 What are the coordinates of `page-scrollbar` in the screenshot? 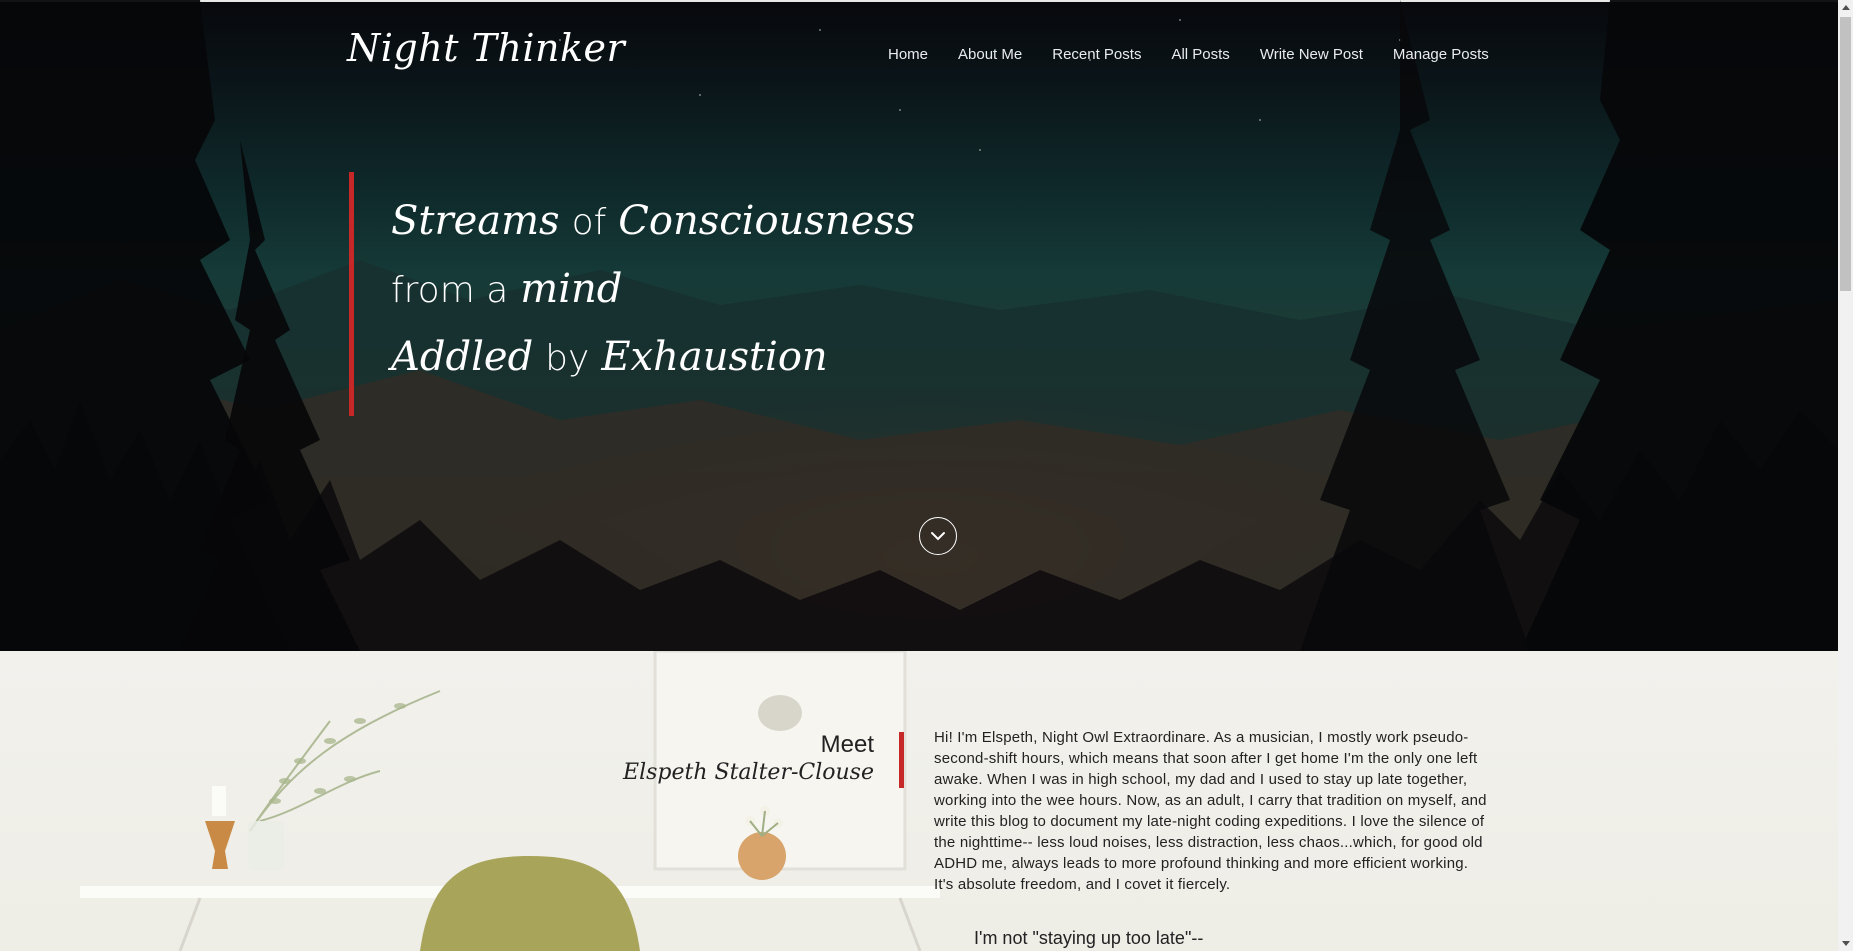 It's located at (1845, 475).